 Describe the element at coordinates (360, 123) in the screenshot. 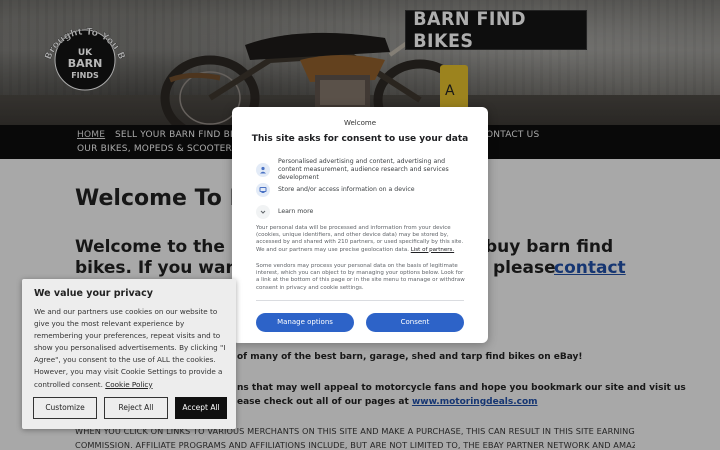

I see `consent-welcome: Welcome` at that location.